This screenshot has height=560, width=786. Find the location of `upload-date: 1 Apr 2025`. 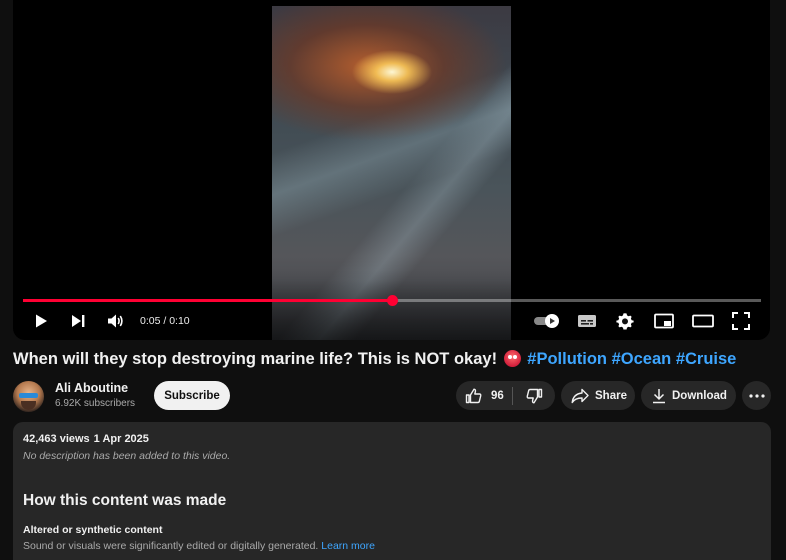

upload-date: 1 Apr 2025 is located at coordinates (121, 439).